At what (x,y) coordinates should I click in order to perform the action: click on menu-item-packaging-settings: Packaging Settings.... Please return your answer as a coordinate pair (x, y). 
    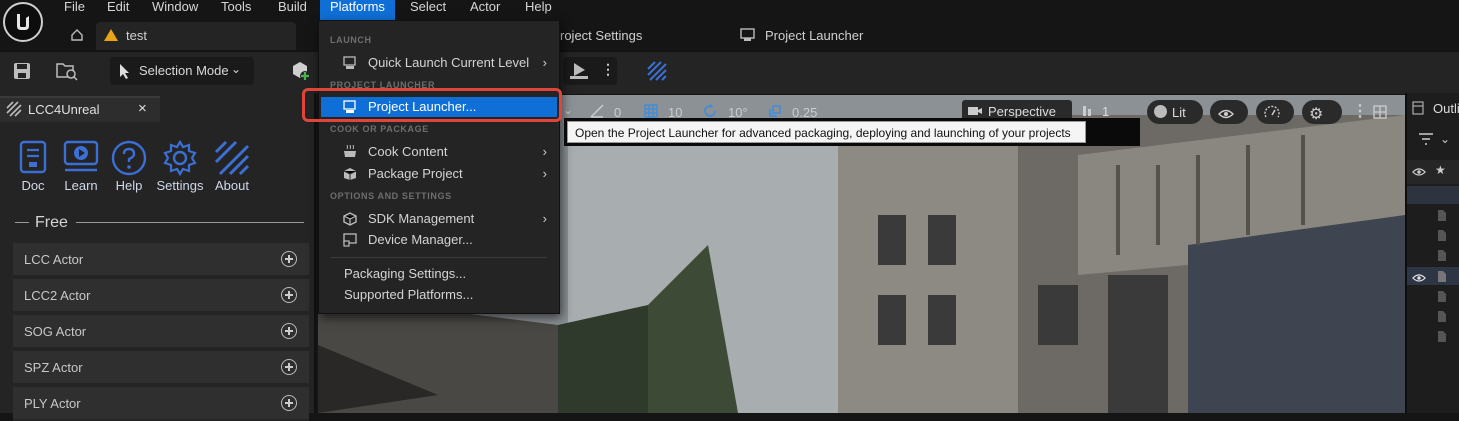
    Looking at the image, I should click on (439, 274).